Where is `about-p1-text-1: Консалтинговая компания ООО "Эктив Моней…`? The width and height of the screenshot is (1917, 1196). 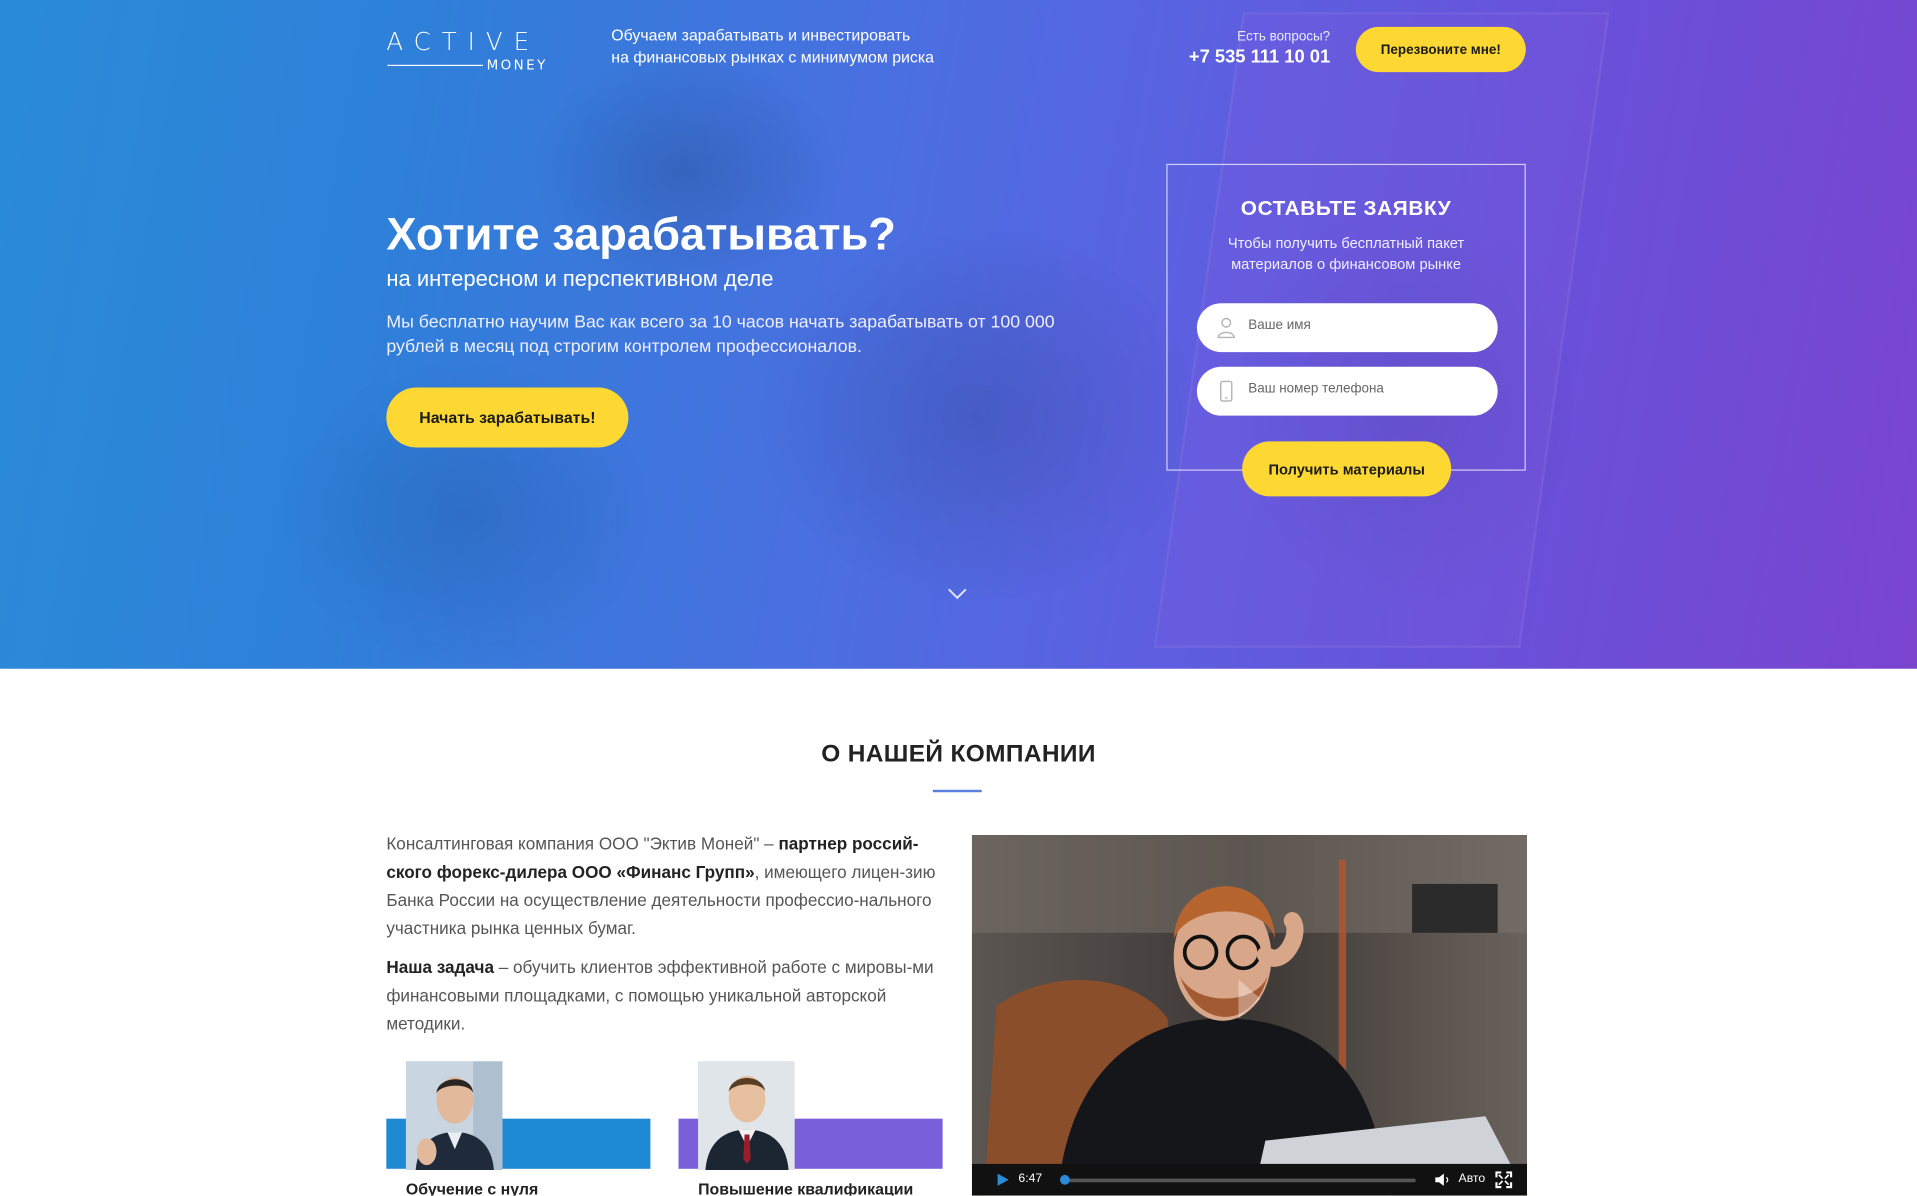
about-p1-text-1: Консалтинговая компания ООО "Эктив Моней… is located at coordinates (582, 843).